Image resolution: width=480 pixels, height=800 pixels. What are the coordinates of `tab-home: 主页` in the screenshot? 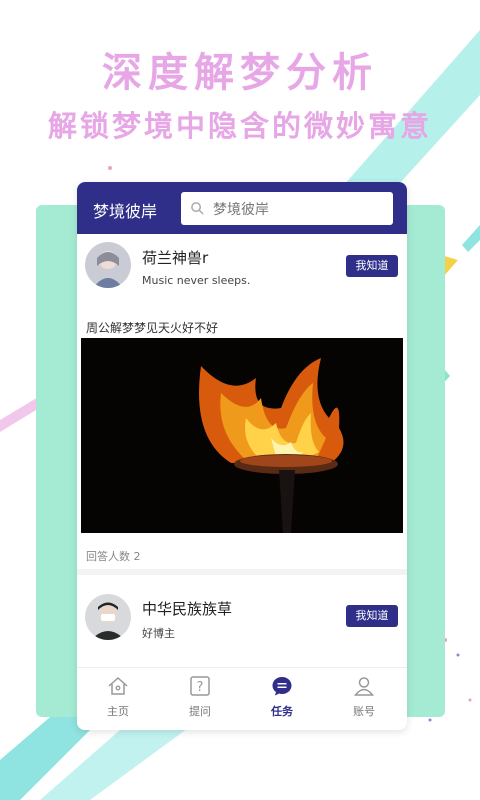 It's located at (118, 699).